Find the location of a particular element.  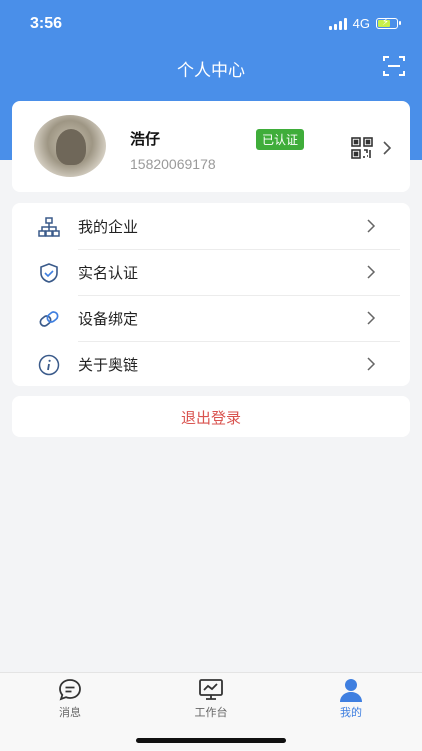

tab-label: 工作台 is located at coordinates (211, 712).